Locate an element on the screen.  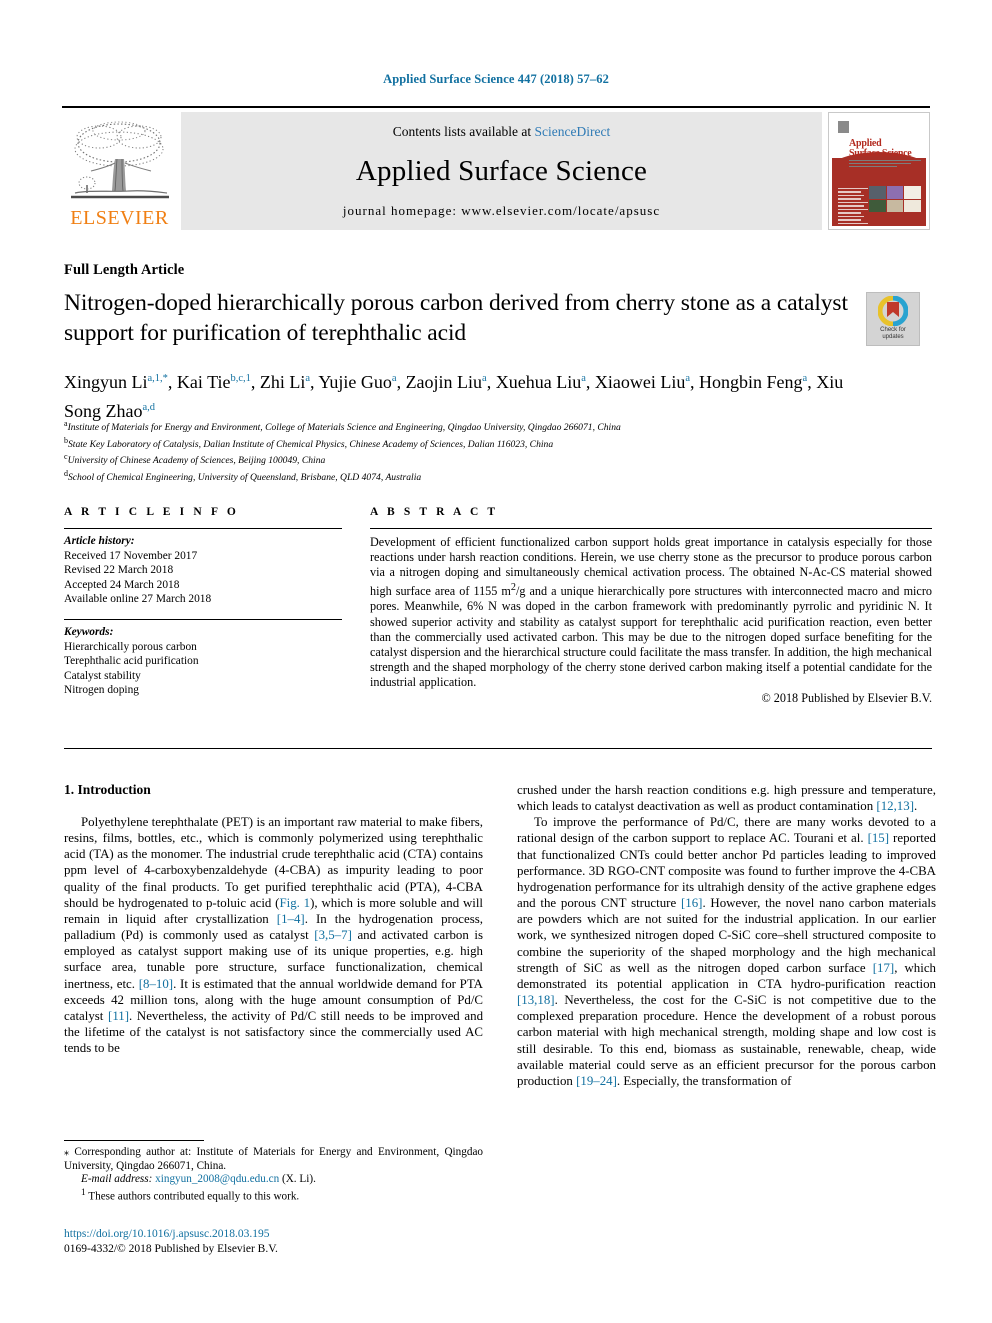
sciencedirect-link: ScienceDirect is located at coordinates (573, 131).